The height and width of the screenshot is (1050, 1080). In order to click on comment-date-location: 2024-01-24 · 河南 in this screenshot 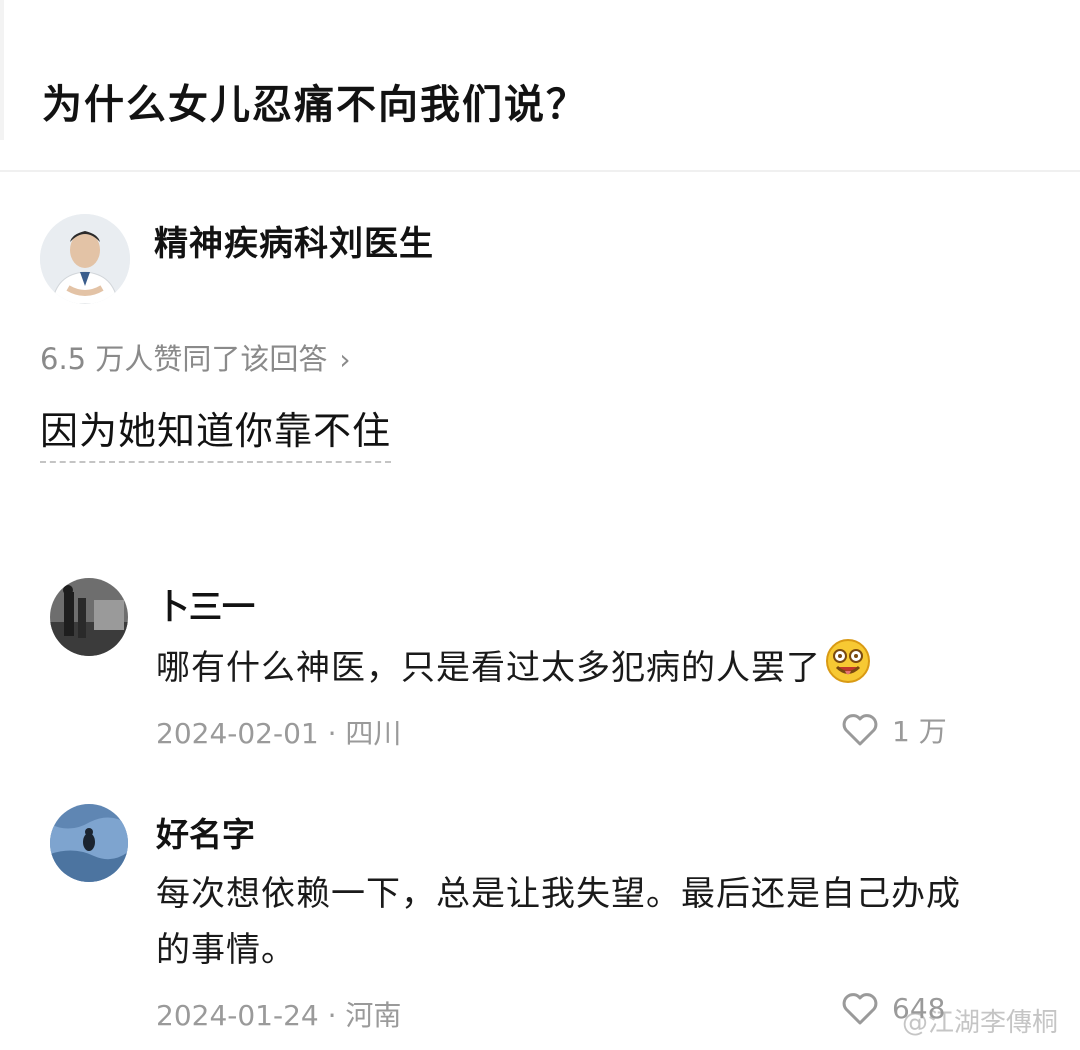, I will do `click(279, 1015)`.